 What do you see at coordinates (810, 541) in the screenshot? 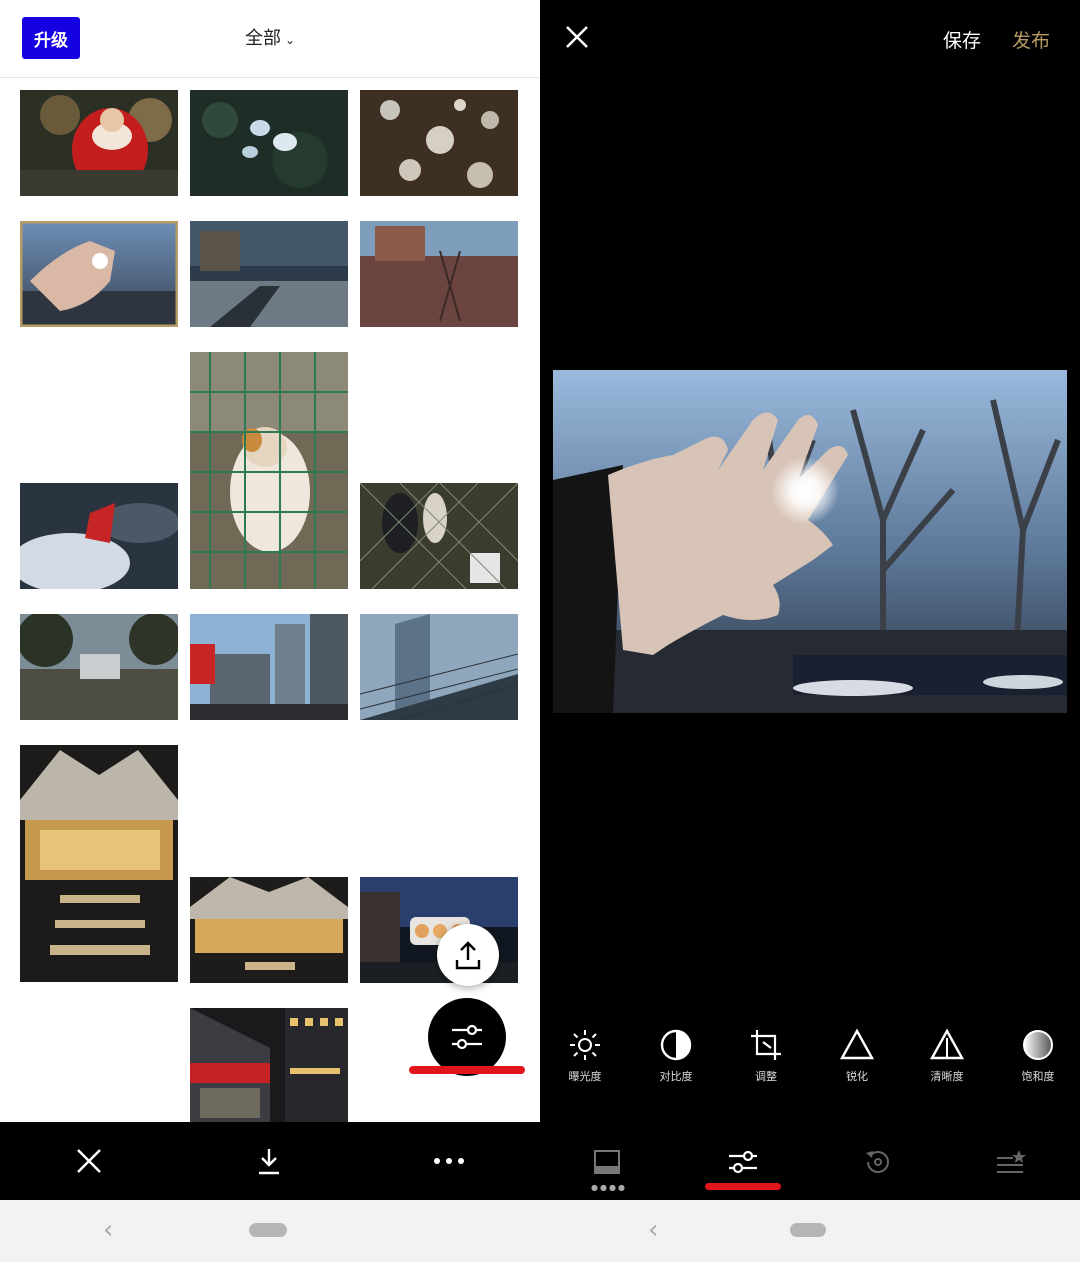
I see `editing-photo` at bounding box center [810, 541].